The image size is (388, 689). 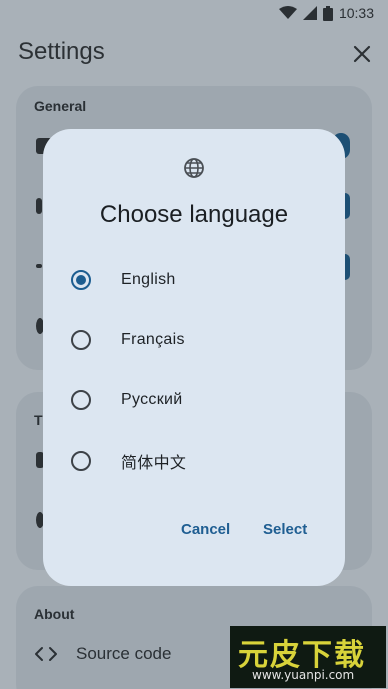 What do you see at coordinates (148, 279) in the screenshot?
I see `language-option-label: English` at bounding box center [148, 279].